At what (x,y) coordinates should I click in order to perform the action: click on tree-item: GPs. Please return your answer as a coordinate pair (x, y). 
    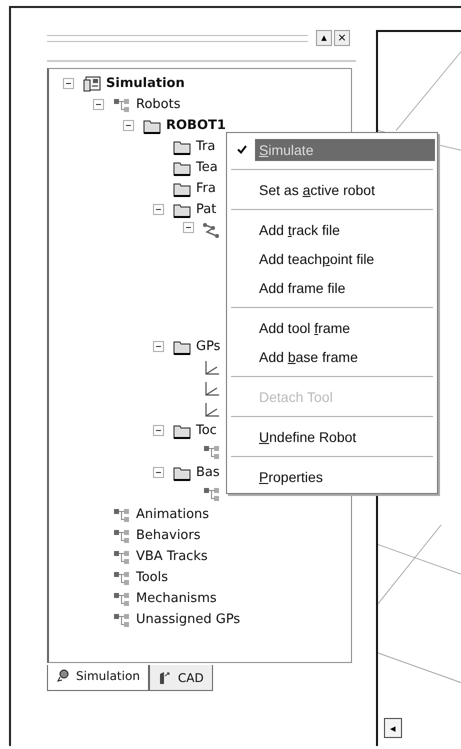
    Looking at the image, I should click on (208, 346).